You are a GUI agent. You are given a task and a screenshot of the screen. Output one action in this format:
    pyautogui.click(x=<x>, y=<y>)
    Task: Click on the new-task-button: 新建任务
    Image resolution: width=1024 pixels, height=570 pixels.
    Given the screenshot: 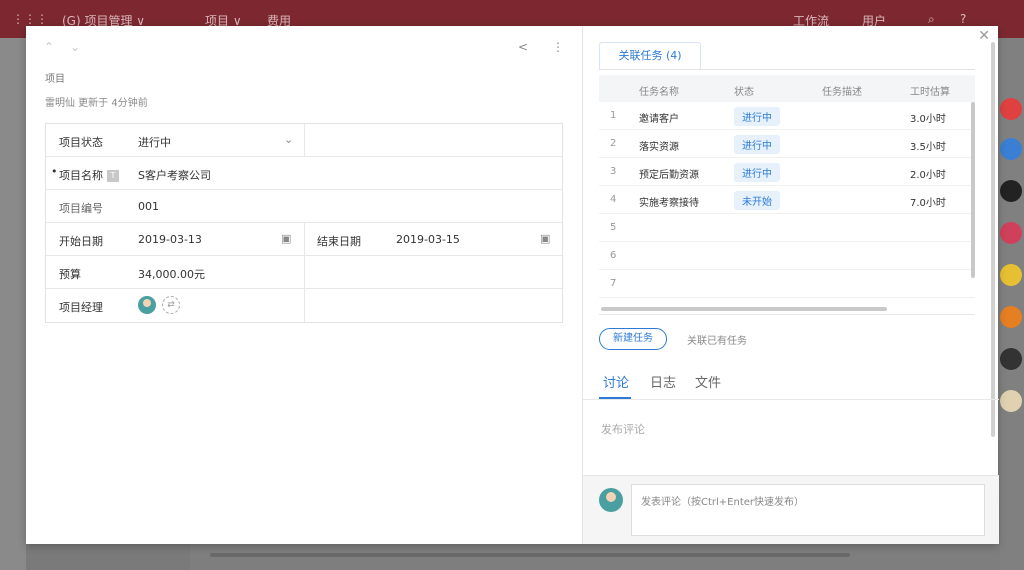 What is the action you would take?
    pyautogui.click(x=633, y=339)
    